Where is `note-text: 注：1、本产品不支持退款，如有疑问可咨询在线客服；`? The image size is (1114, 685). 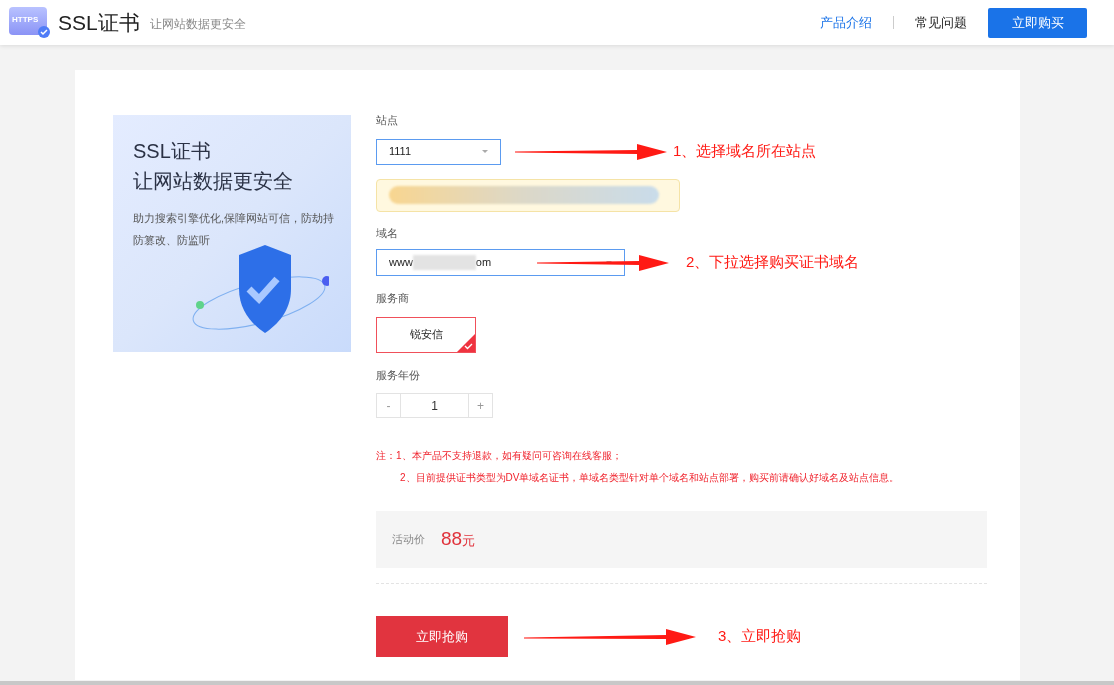 note-text: 注：1、本产品不支持退款，如有疑问可咨询在线客服； is located at coordinates (499, 456).